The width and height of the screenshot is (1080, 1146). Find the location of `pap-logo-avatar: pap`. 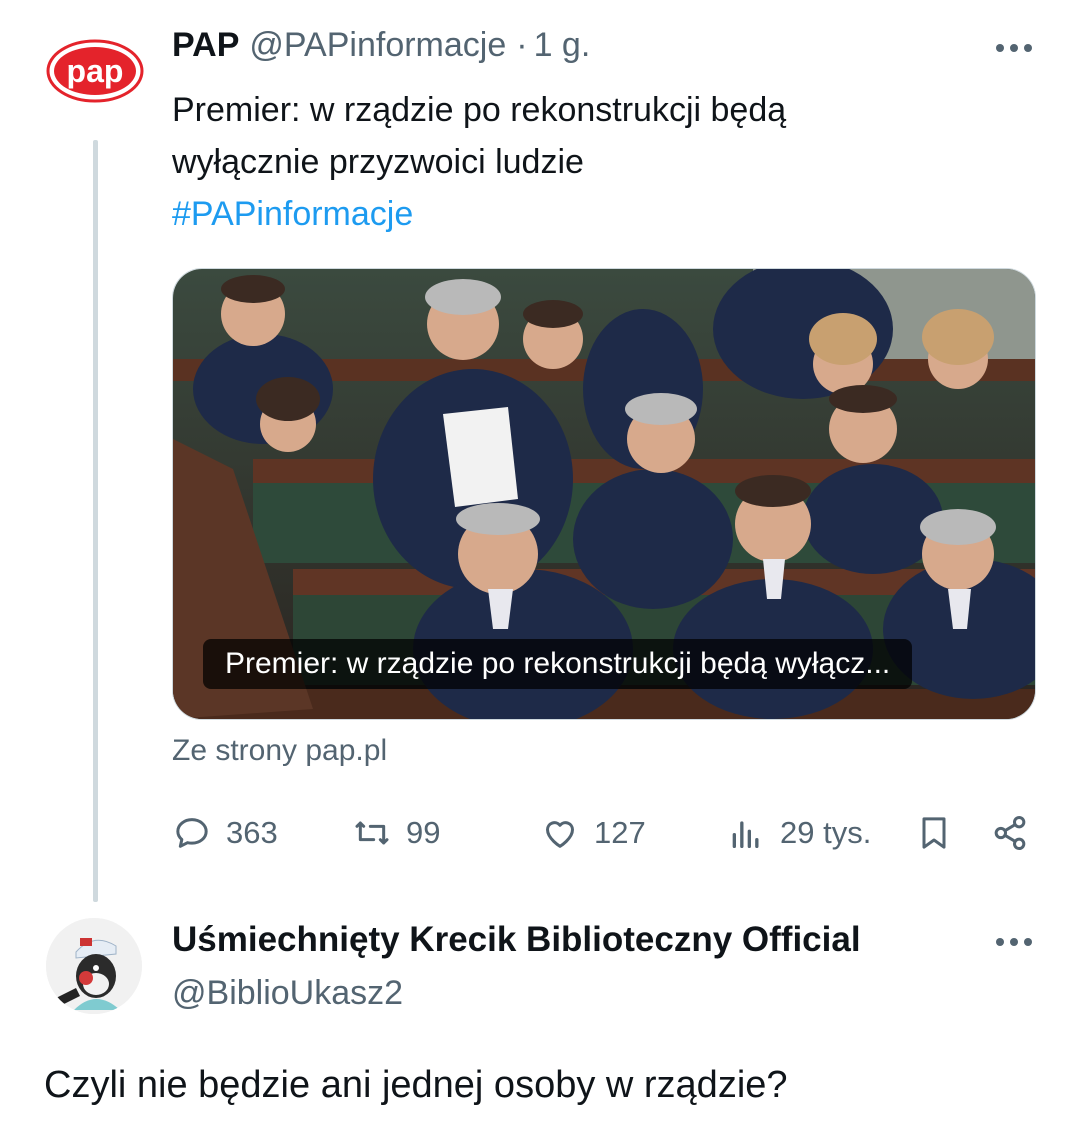

pap-logo-avatar: pap is located at coordinates (95, 71).